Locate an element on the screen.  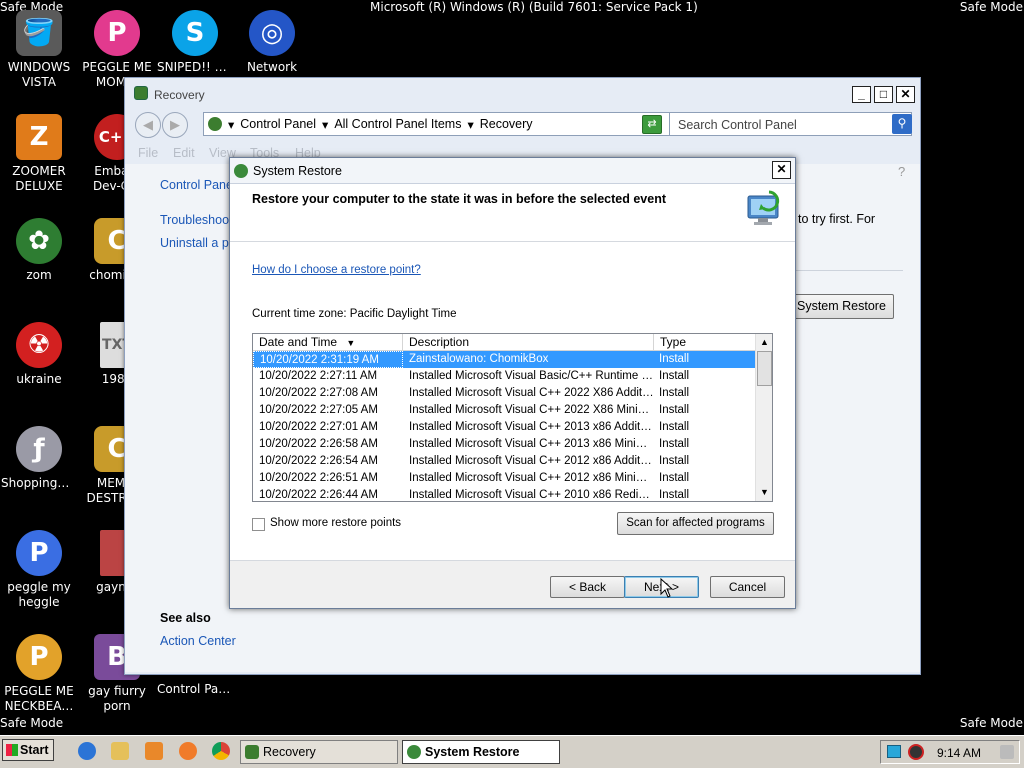
media-player-icon is located at coordinates (154, 751).